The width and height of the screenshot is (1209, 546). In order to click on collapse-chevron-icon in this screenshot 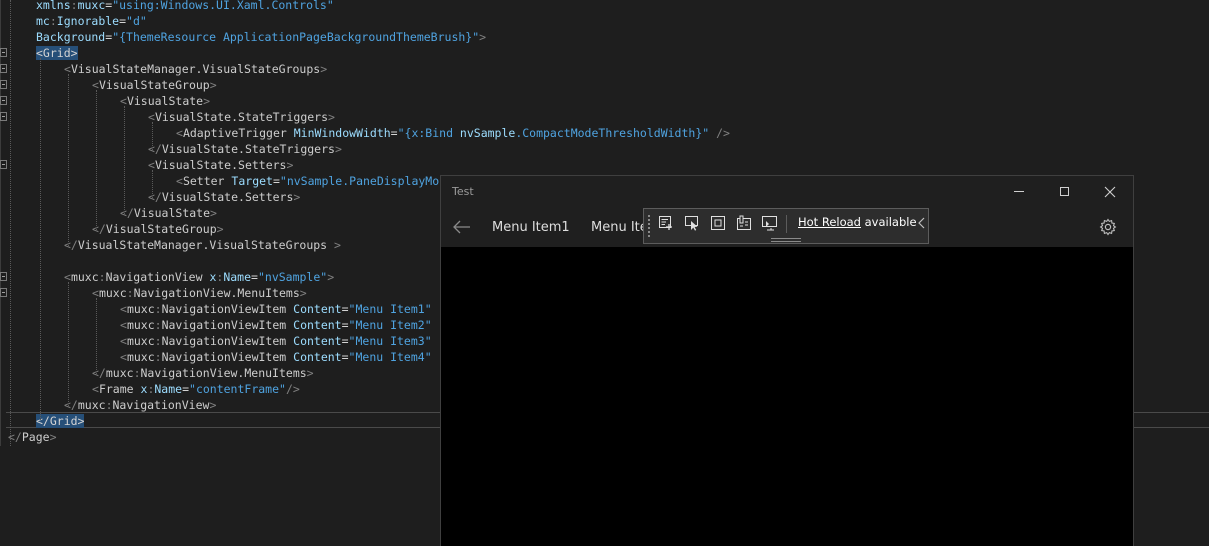, I will do `click(920, 223)`.